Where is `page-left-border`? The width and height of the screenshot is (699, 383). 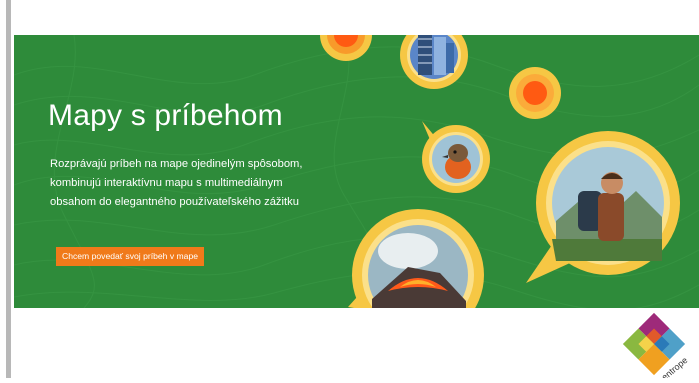
page-left-border is located at coordinates (8, 189).